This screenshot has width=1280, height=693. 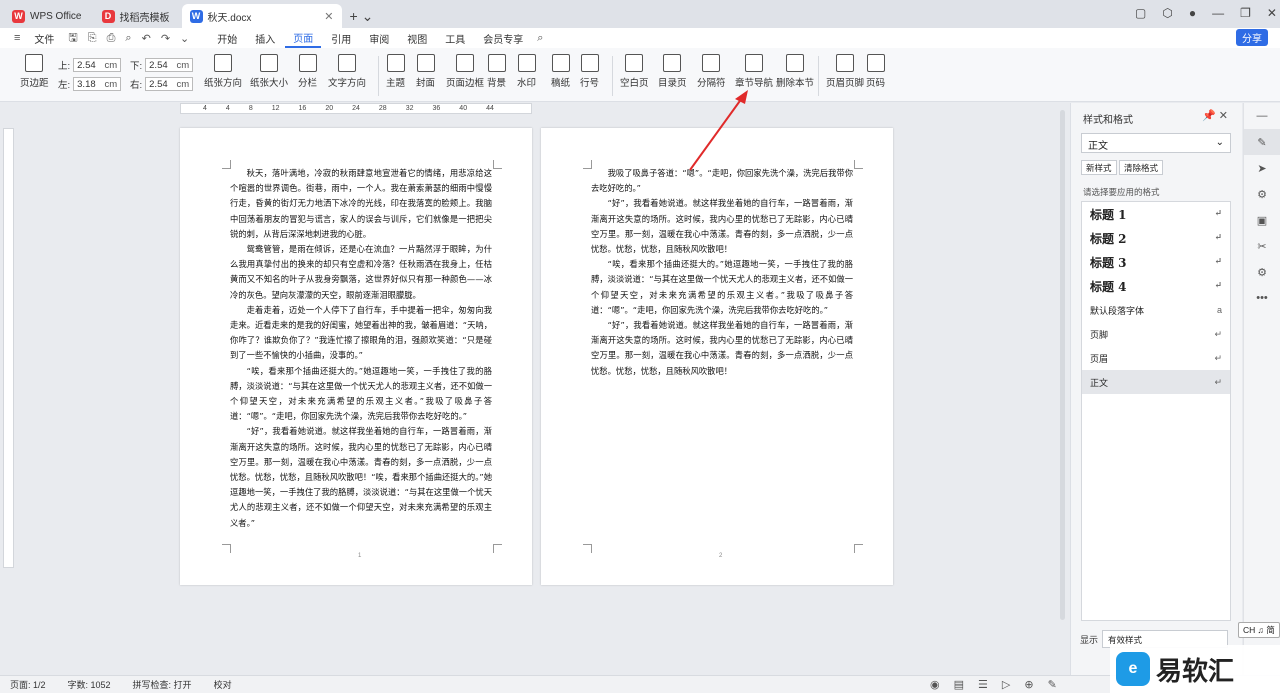 I want to click on current-style-select: 正文 ⌄, so click(x=1156, y=143).